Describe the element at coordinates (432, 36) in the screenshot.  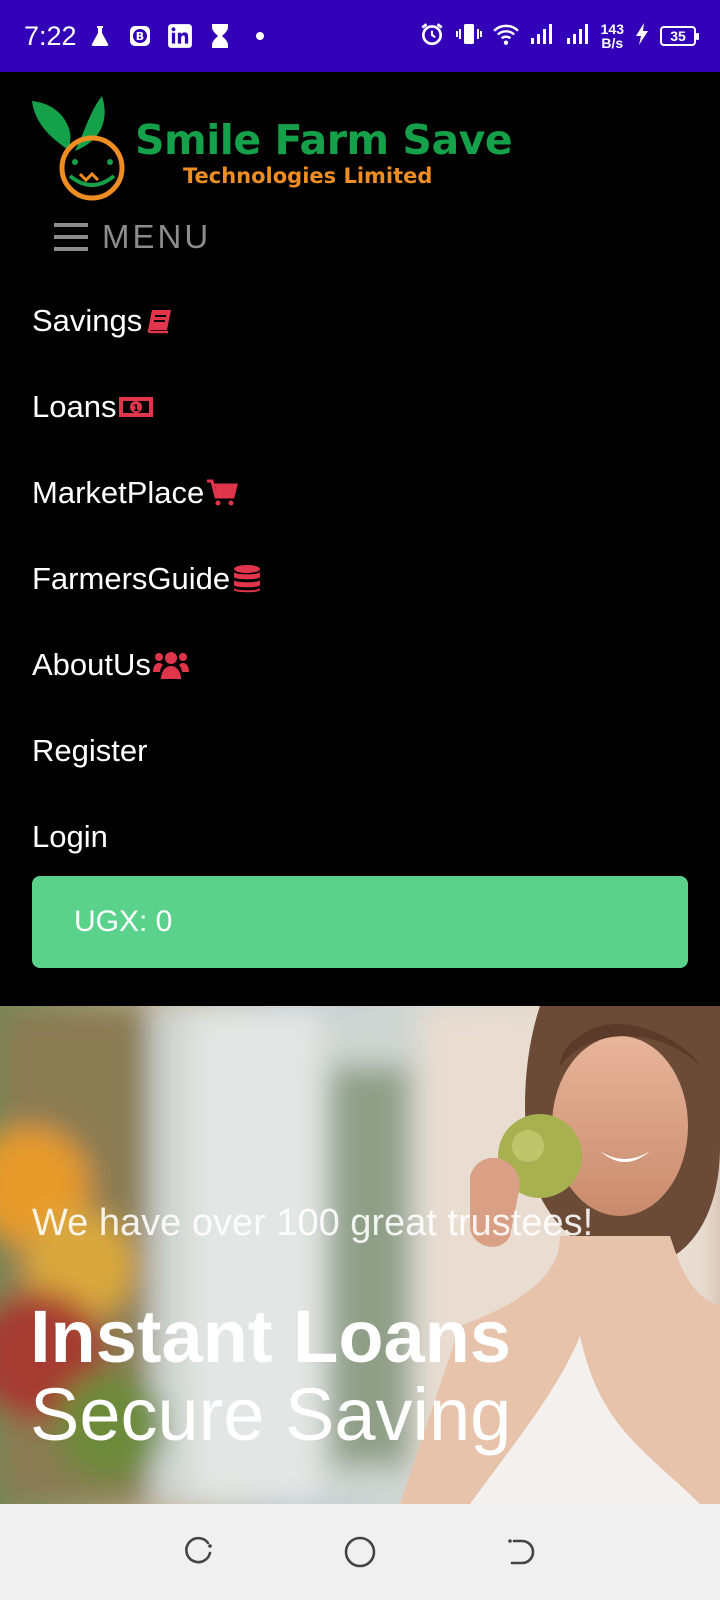
I see `alarm-icon` at that location.